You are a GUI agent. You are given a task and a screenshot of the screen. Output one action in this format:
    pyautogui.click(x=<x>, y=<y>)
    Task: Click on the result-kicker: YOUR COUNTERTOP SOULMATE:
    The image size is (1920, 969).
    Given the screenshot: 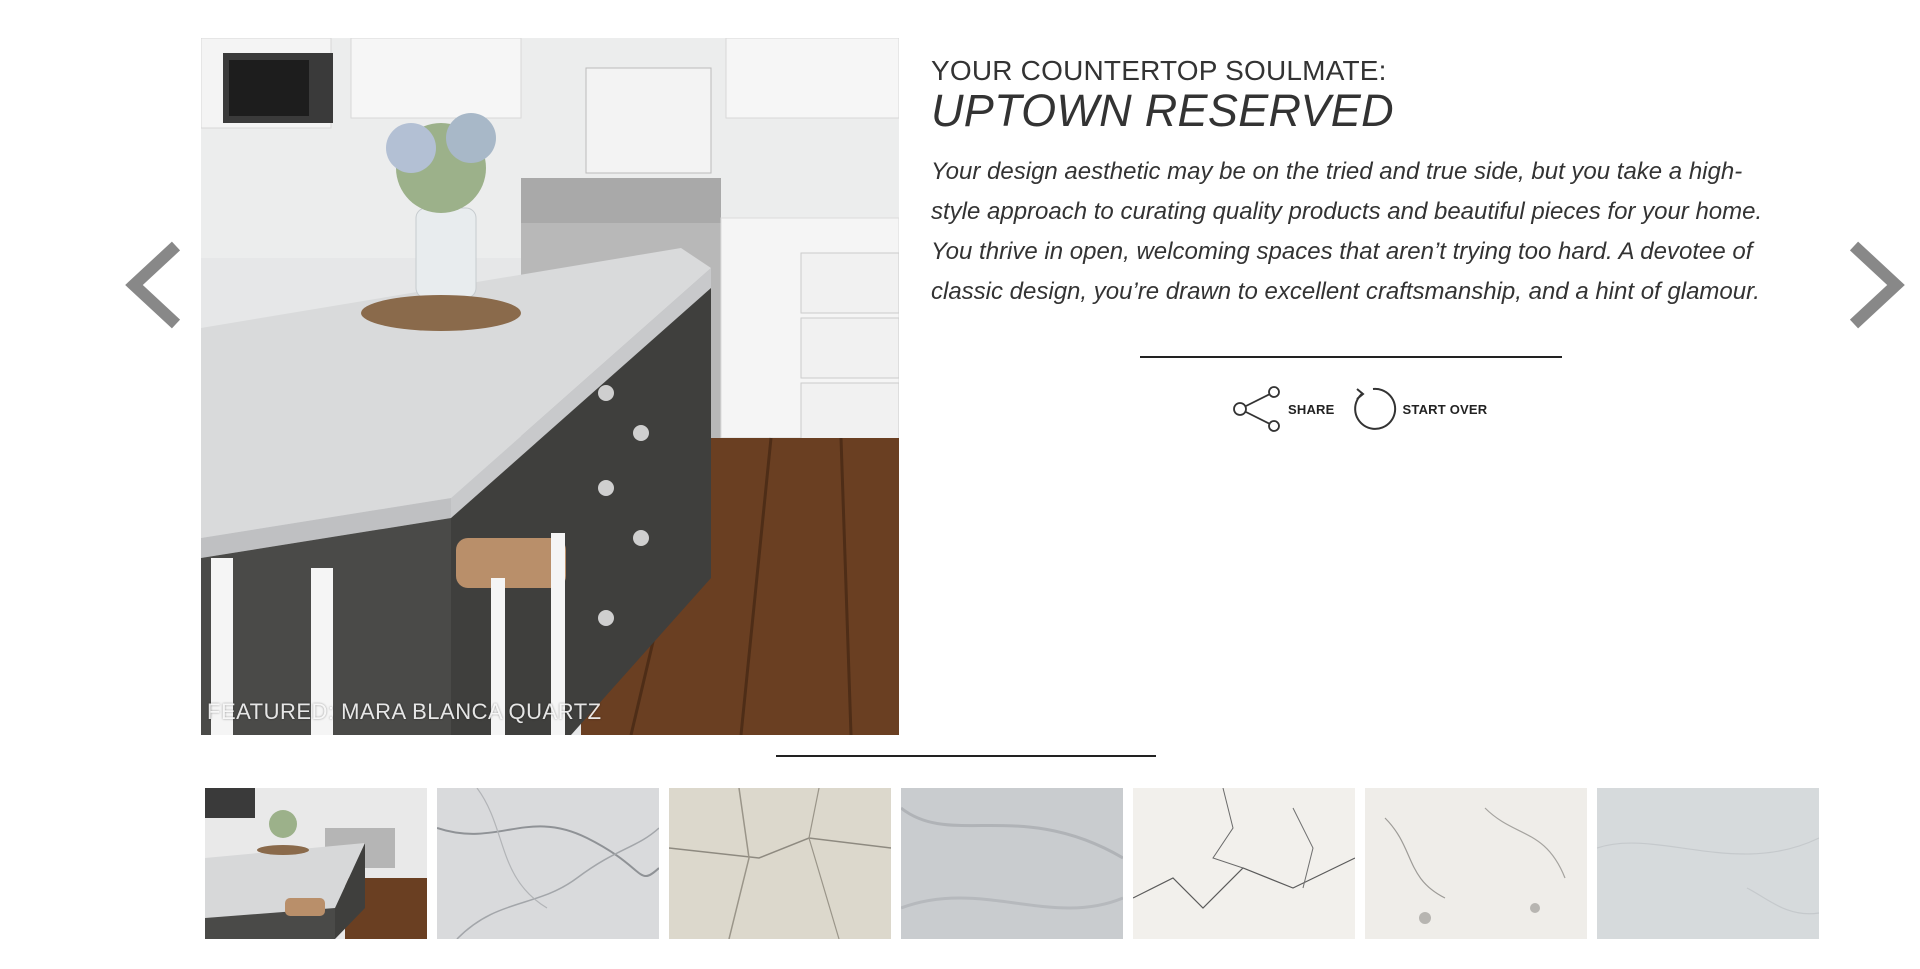 What is the action you would take?
    pyautogui.click(x=1159, y=70)
    